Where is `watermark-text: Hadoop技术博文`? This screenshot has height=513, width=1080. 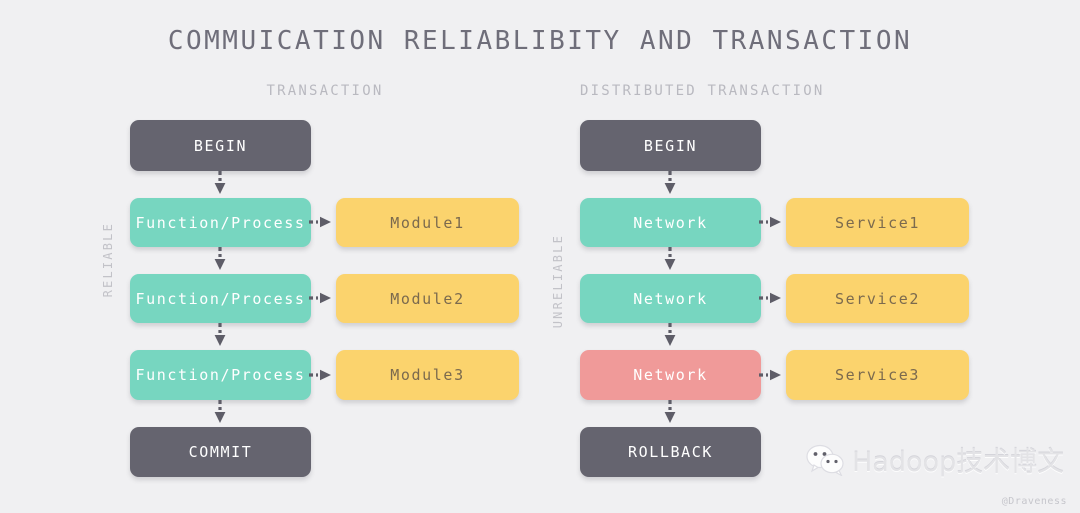 watermark-text: Hadoop技术博文 is located at coordinates (958, 462).